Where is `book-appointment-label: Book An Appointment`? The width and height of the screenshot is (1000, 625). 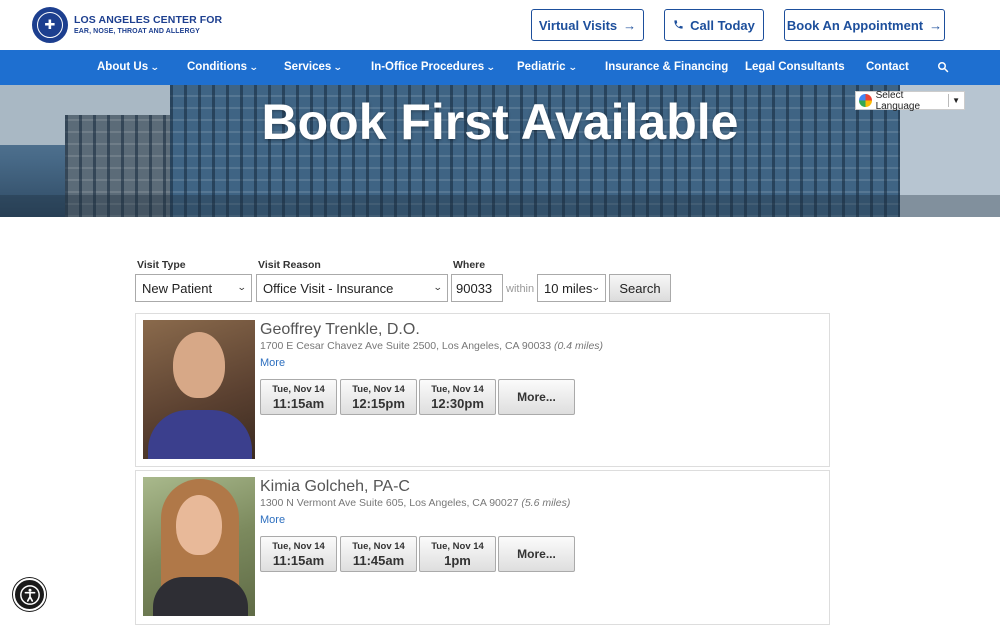 book-appointment-label: Book An Appointment is located at coordinates (855, 25).